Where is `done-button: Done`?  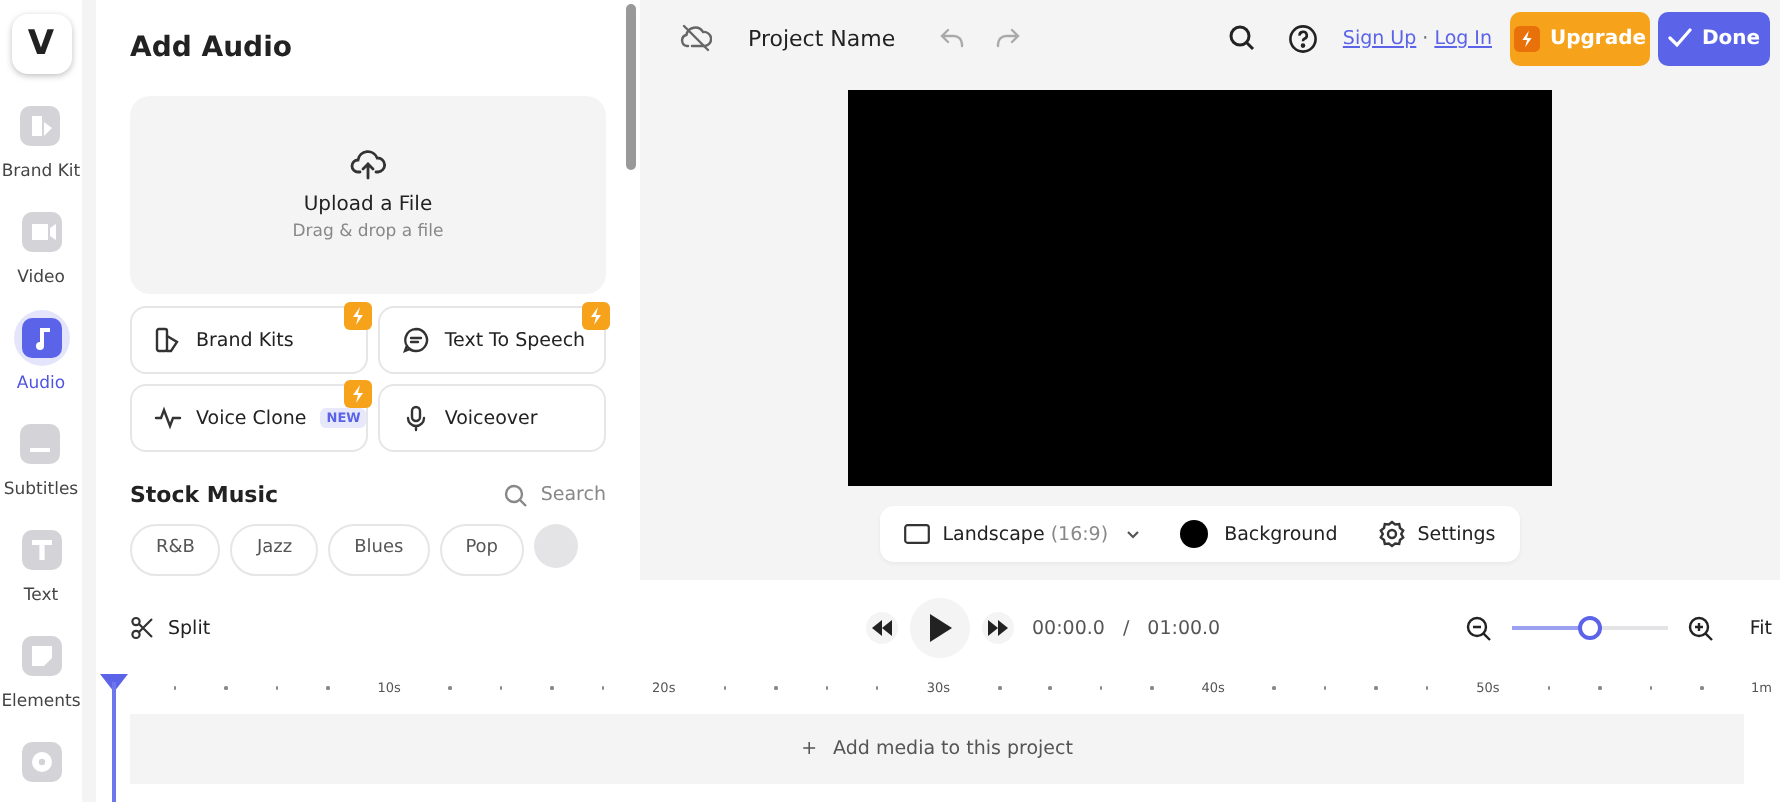
done-button: Done is located at coordinates (1714, 38).